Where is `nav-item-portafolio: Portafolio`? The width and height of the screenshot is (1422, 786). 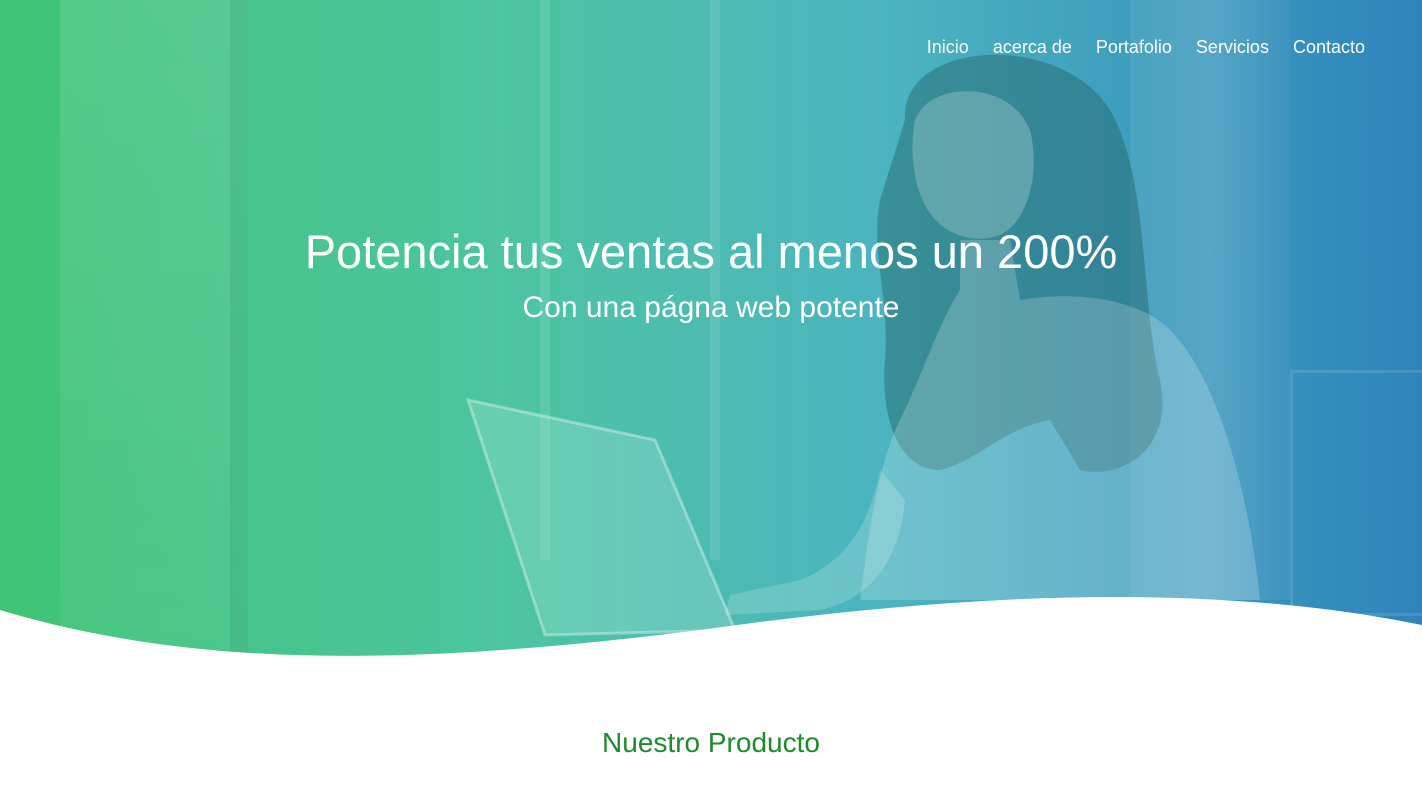 nav-item-portafolio: Portafolio is located at coordinates (1134, 47).